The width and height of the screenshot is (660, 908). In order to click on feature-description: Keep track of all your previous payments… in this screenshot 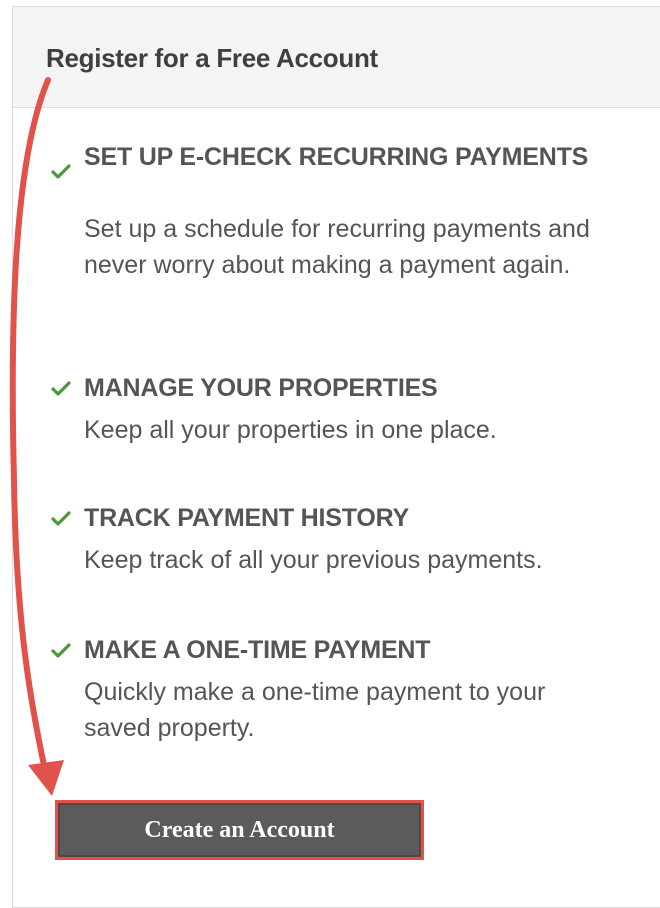, I will do `click(313, 560)`.